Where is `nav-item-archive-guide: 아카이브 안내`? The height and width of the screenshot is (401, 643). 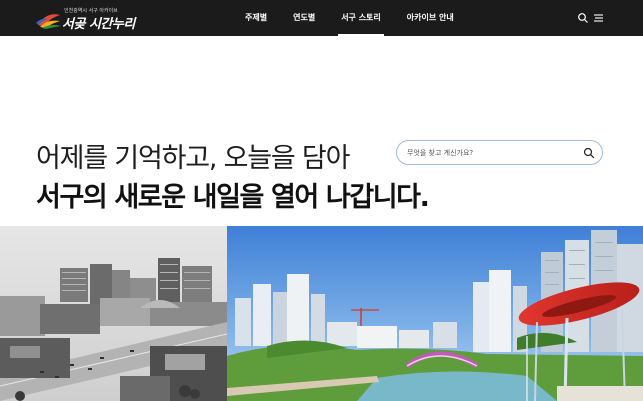
nav-item-archive-guide: 아카이브 안내 is located at coordinates (430, 18).